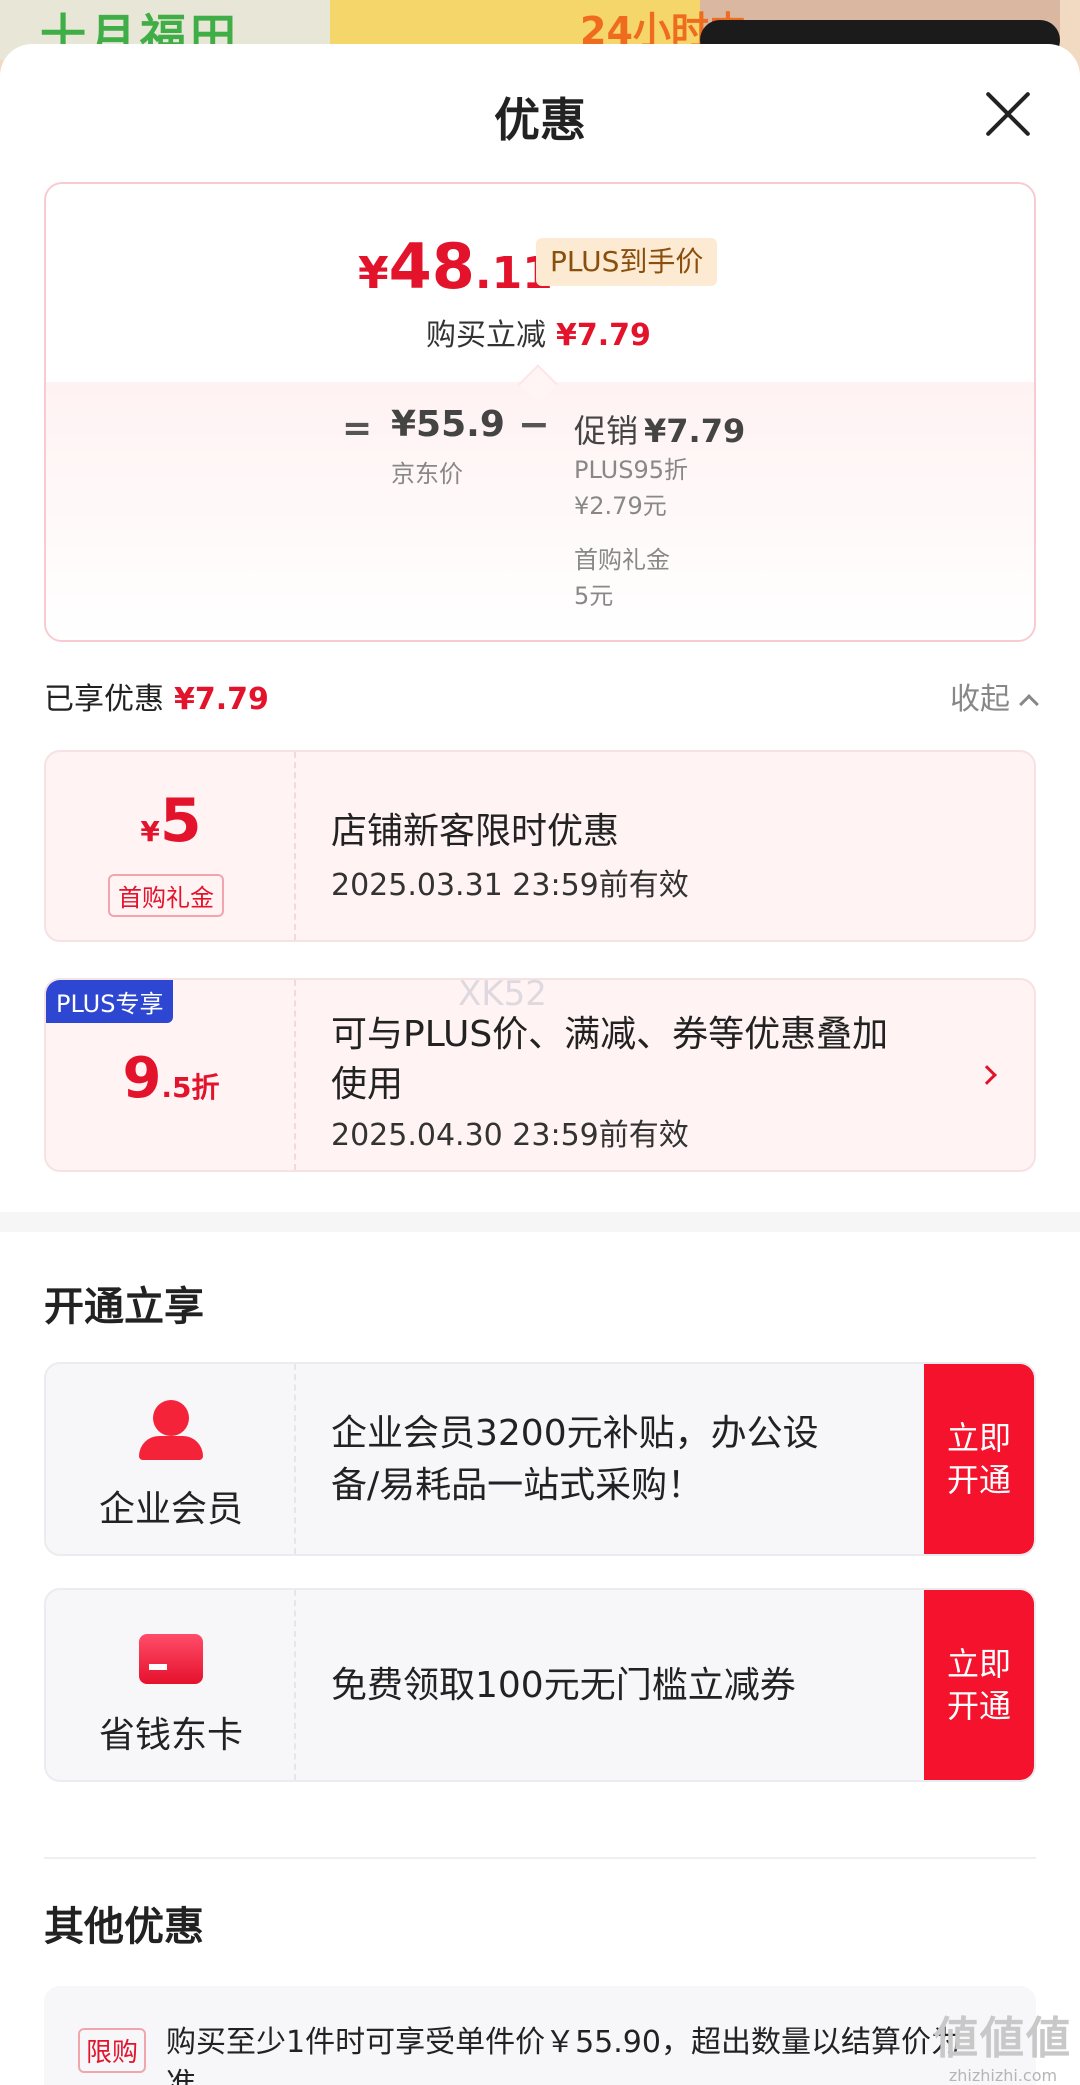 This screenshot has height=2085, width=1080. Describe the element at coordinates (979, 1685) in the screenshot. I see `open-saving-card-button: 立即 开通` at that location.